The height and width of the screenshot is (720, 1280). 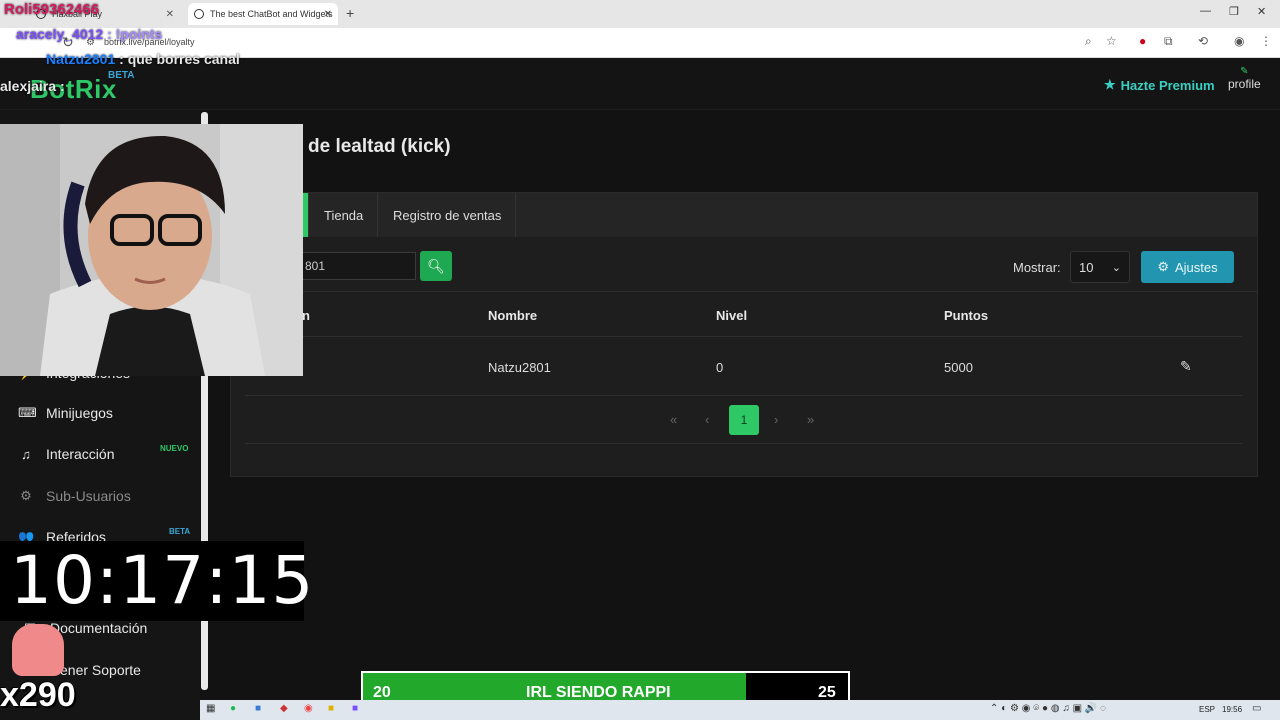 I want to click on close-window-button: ✕, so click(x=1261, y=11).